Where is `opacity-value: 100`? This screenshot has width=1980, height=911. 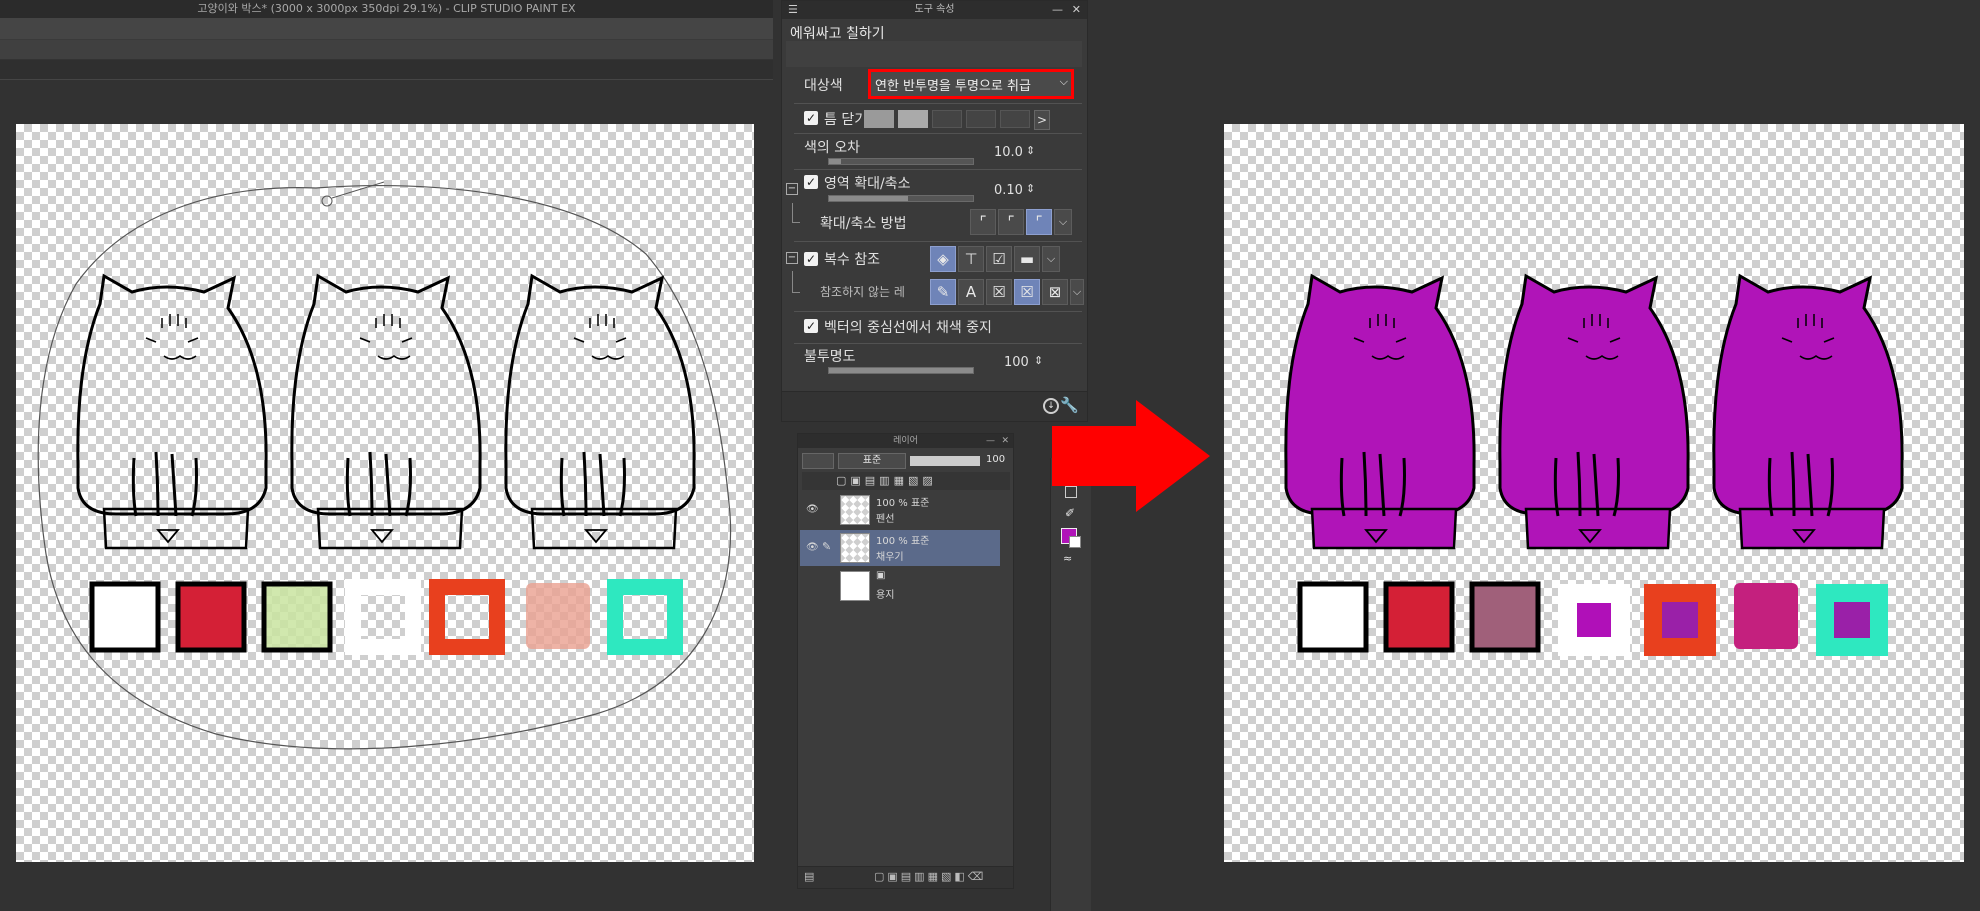
opacity-value: 100 is located at coordinates (1016, 362).